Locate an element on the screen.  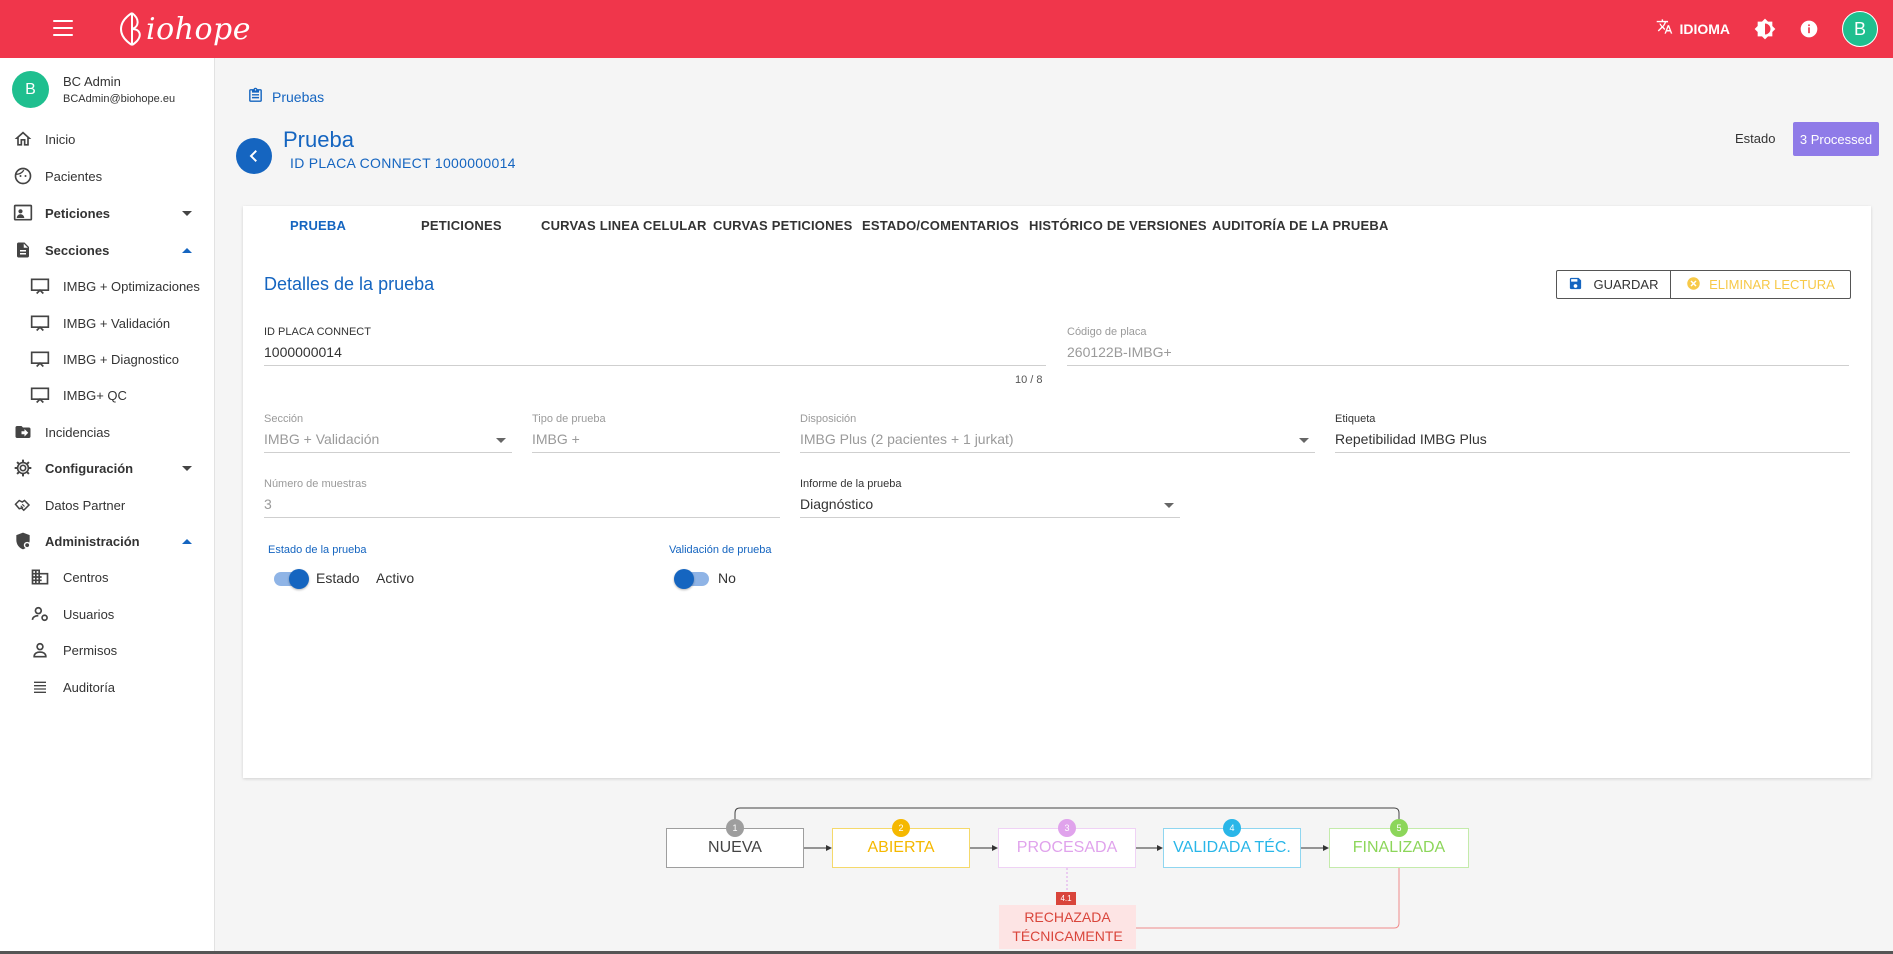
validacion-prueba-label: Validación de prueba is located at coordinates (720, 550).